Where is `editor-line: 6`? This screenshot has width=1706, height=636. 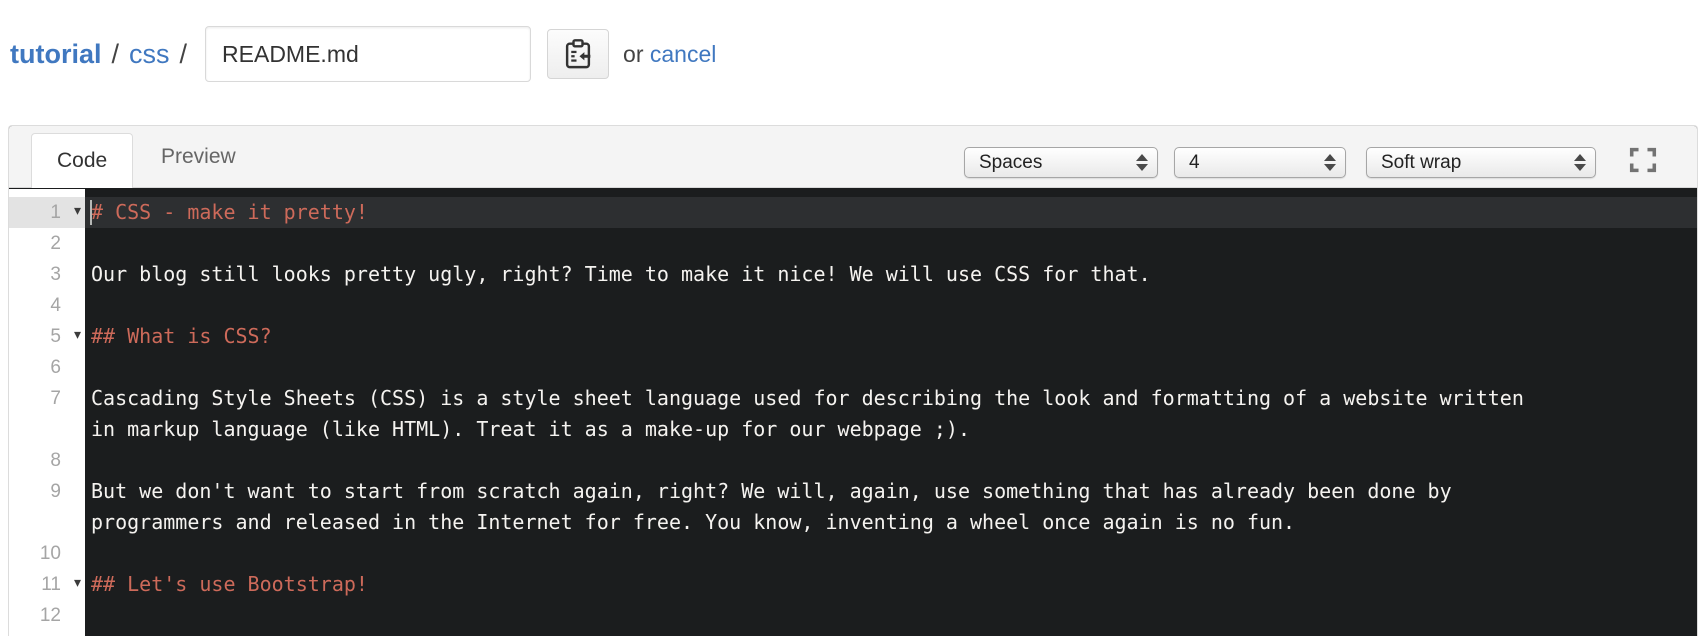
editor-line: 6 is located at coordinates (853, 367).